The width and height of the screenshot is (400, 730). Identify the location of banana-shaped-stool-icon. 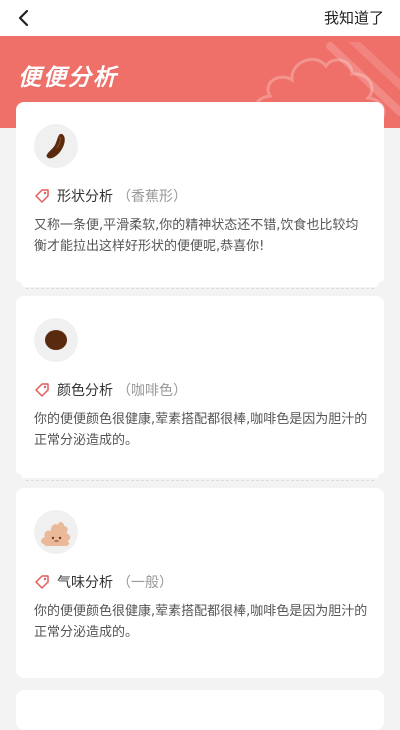
(55, 146).